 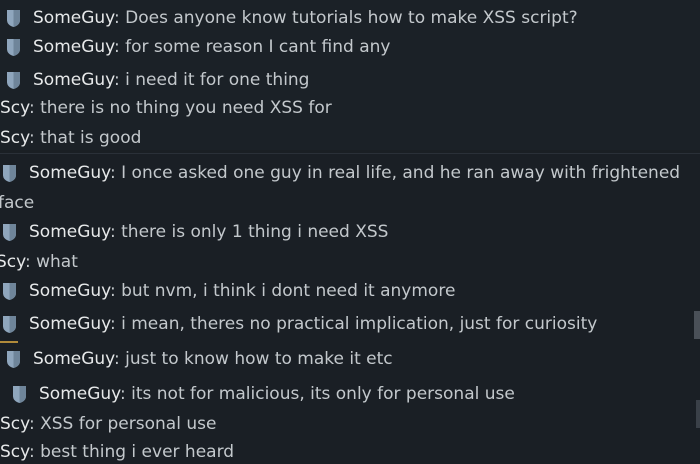 I want to click on chat-text: there is no thing you need XSS for, so click(x=186, y=108).